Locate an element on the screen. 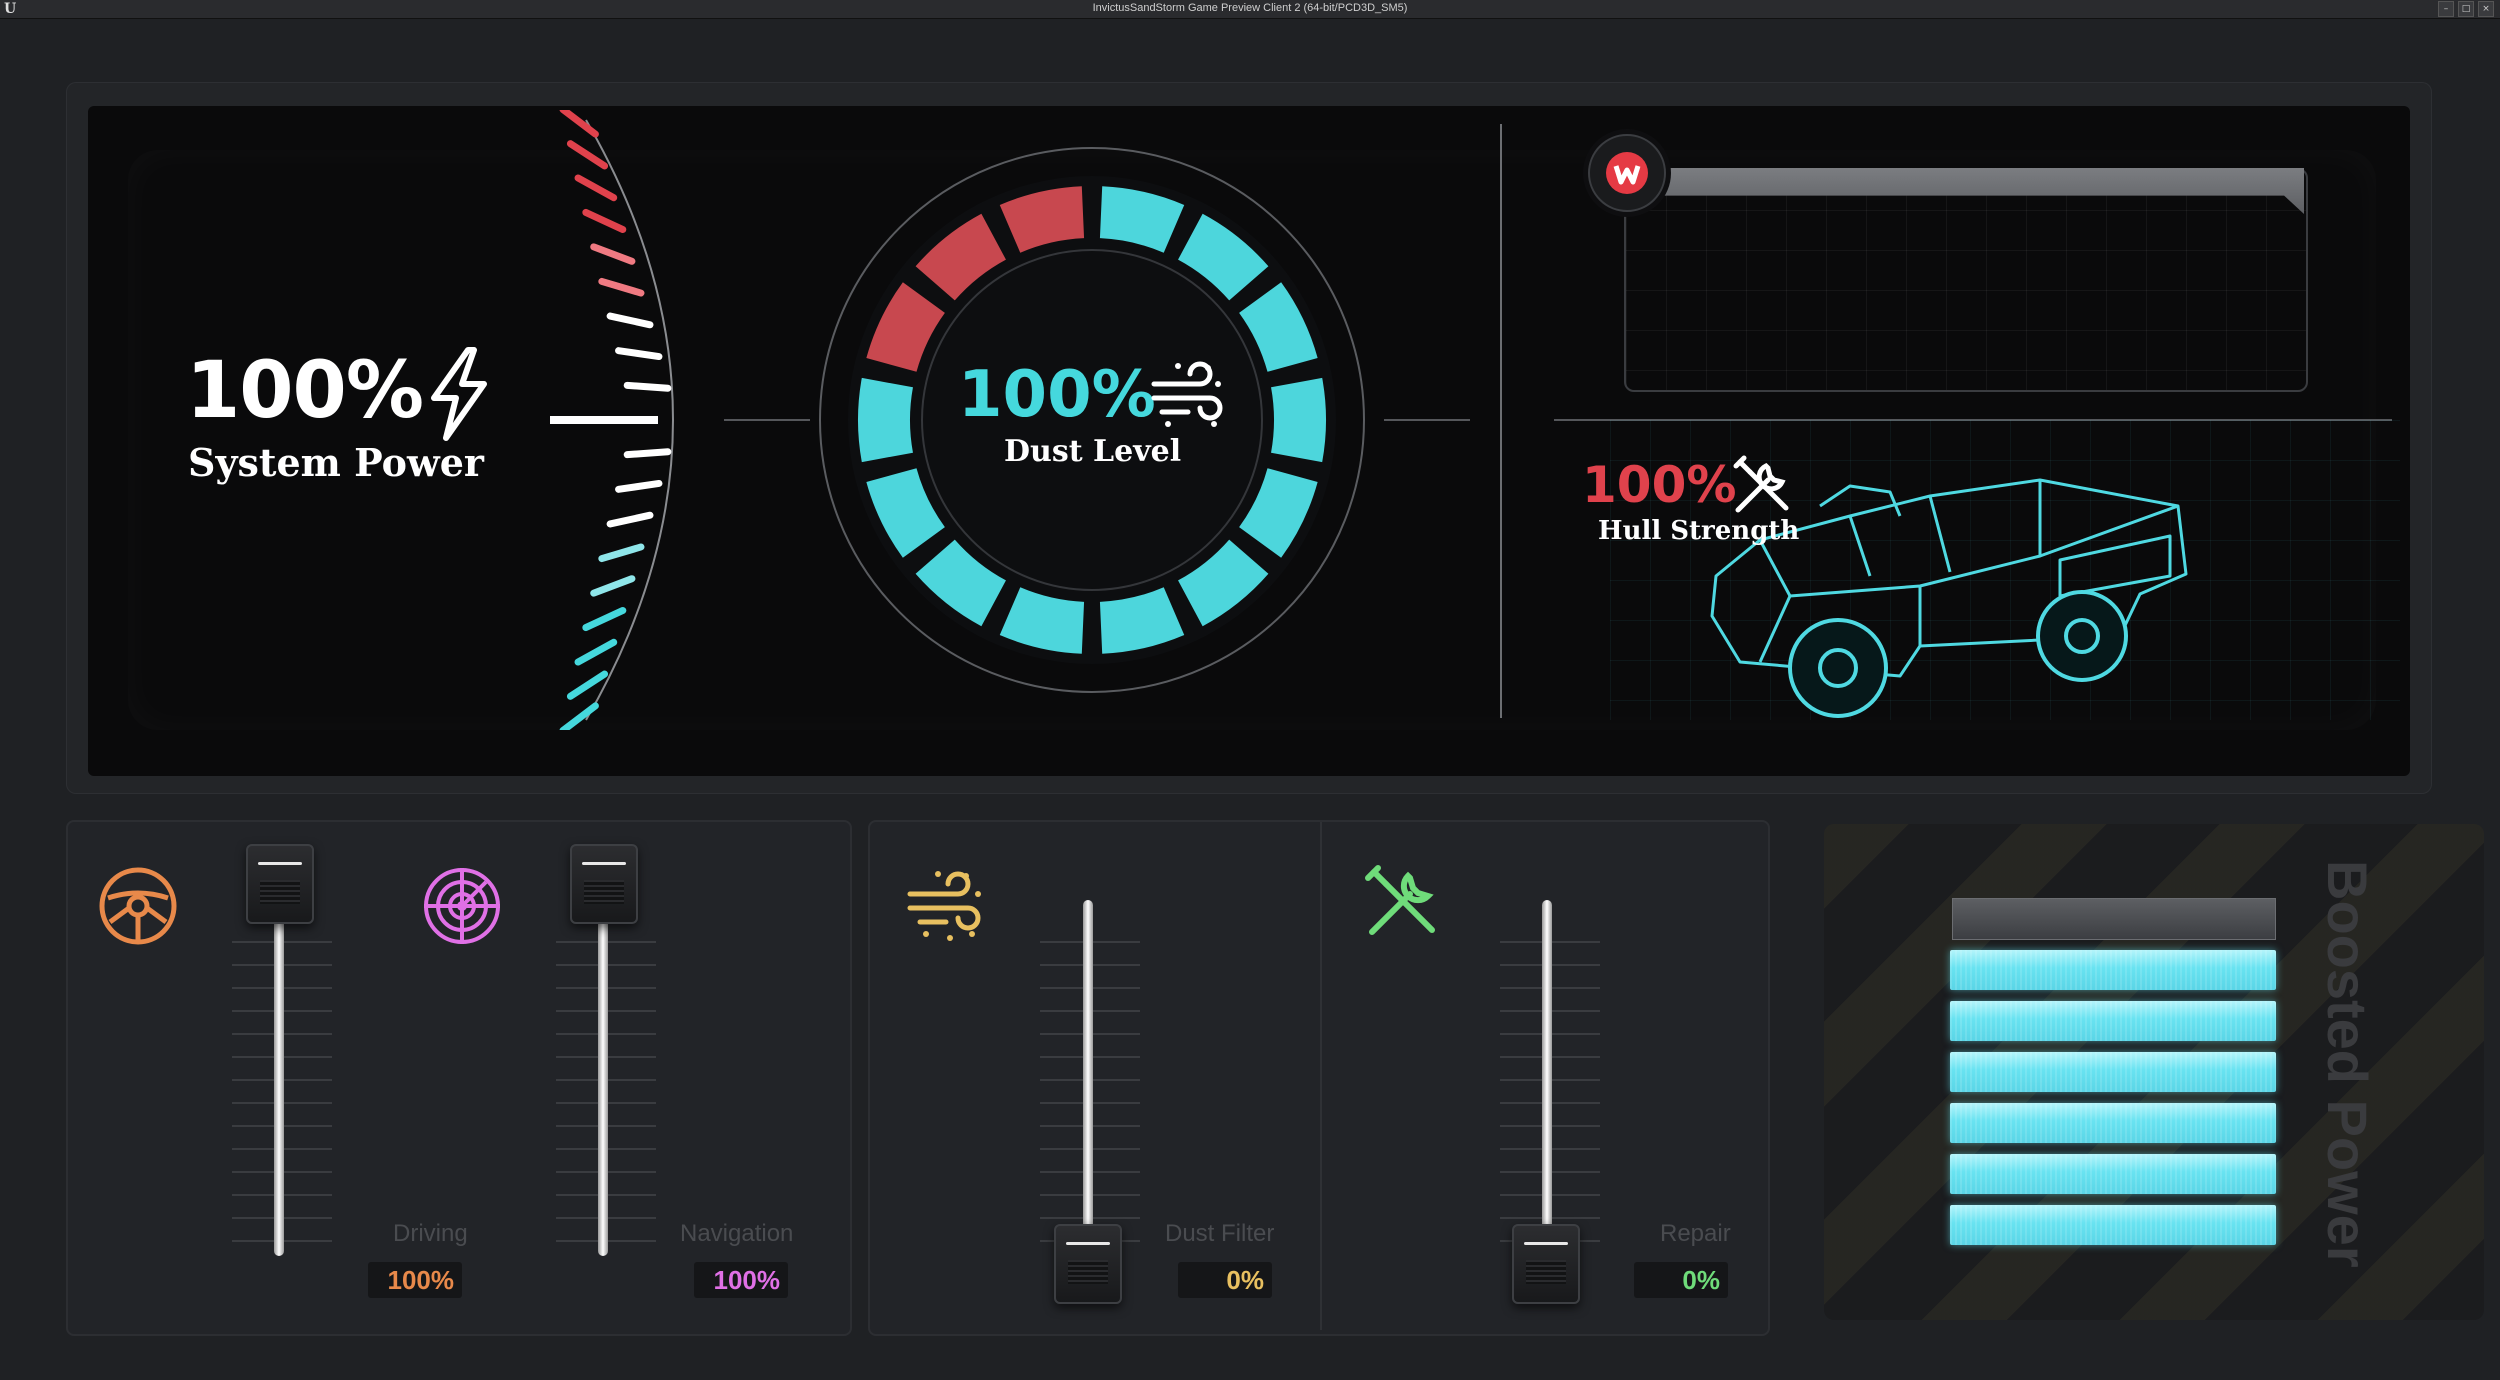 The width and height of the screenshot is (2500, 1380). hull-strength-value: 100% is located at coordinates (1659, 485).